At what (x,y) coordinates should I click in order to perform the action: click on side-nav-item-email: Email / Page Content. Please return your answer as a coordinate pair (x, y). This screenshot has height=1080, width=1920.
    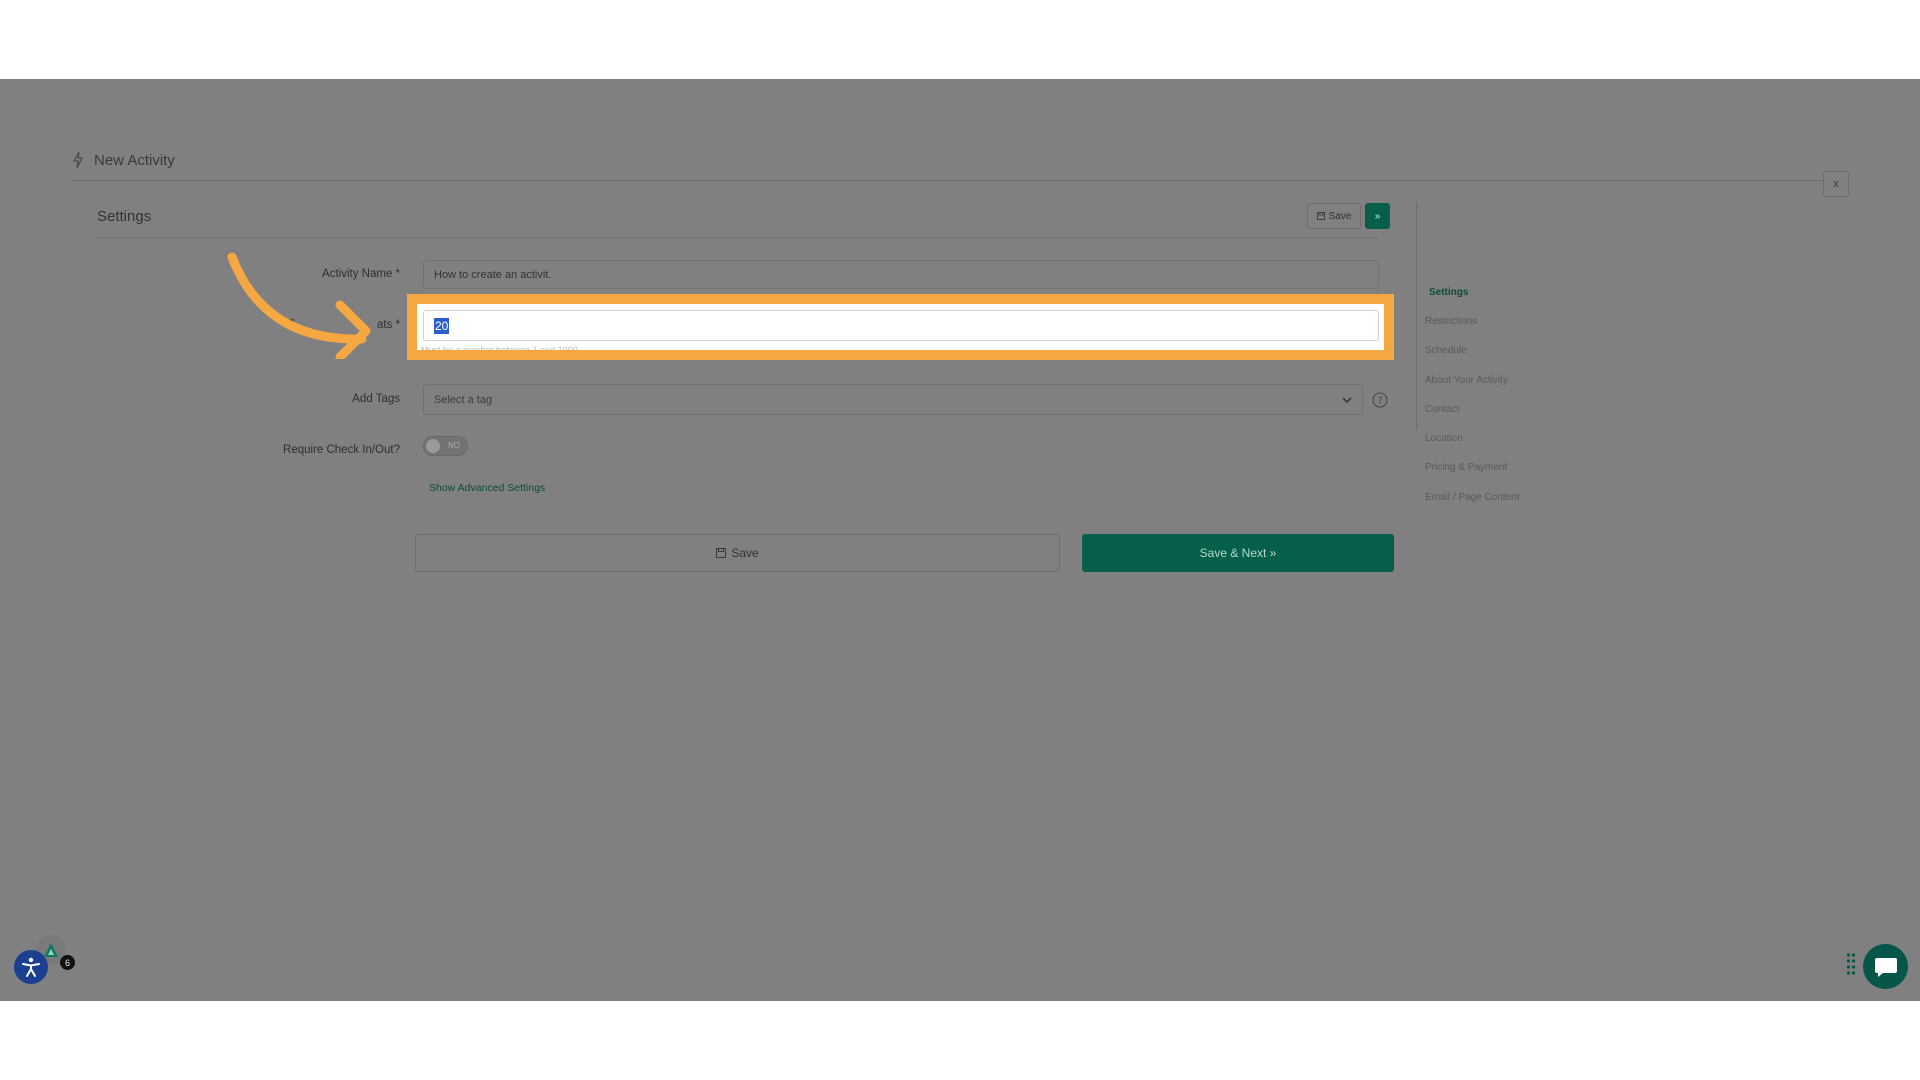
    Looking at the image, I should click on (1472, 497).